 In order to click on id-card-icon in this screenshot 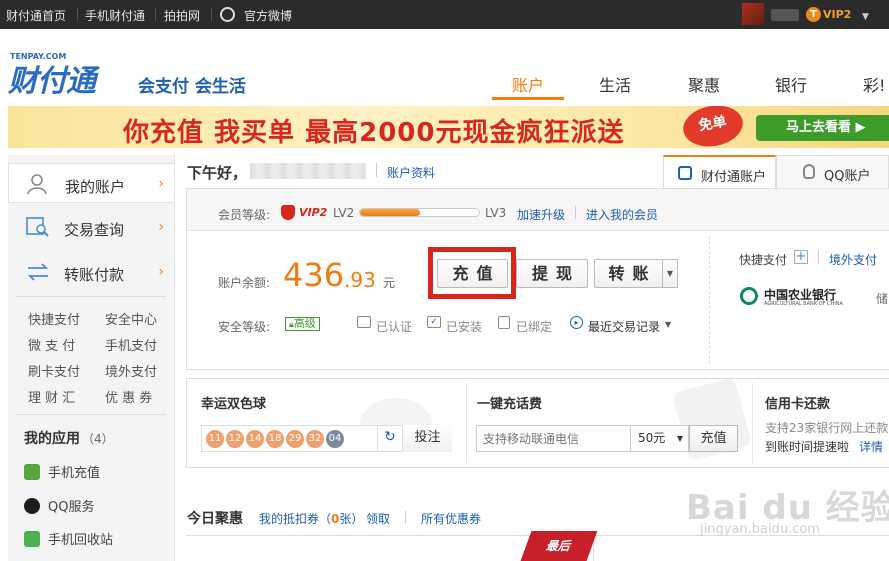, I will do `click(364, 322)`.